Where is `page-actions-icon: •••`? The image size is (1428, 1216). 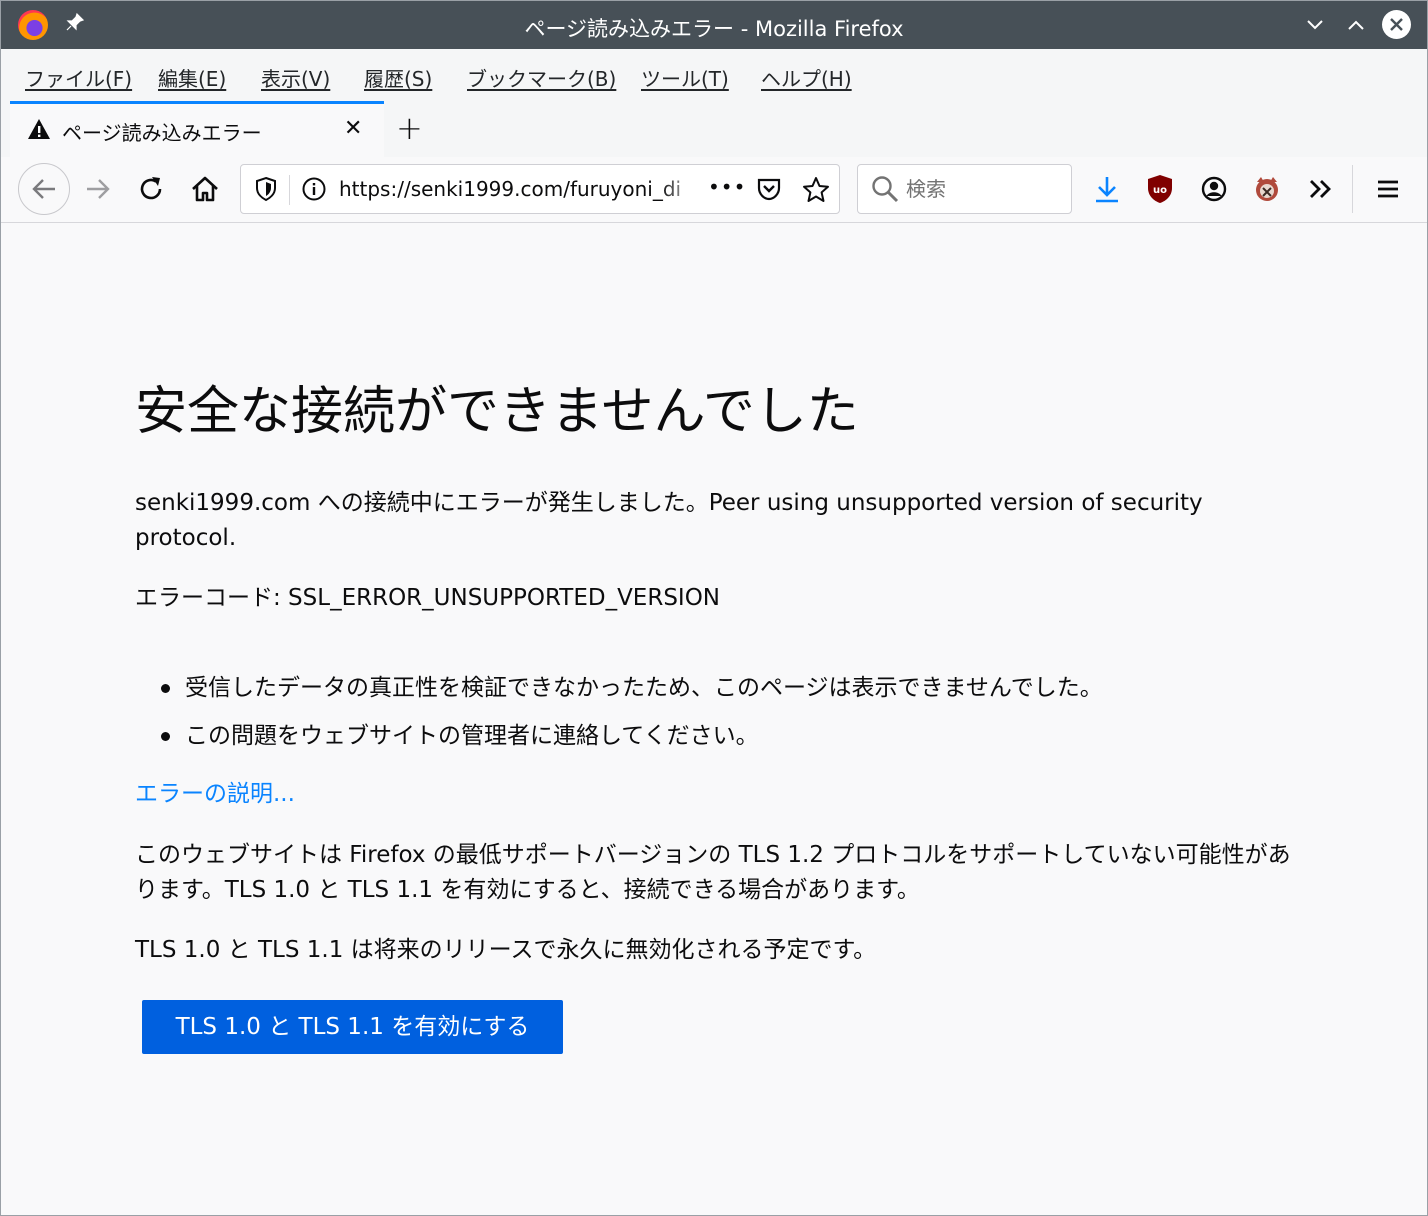 page-actions-icon: ••• is located at coordinates (727, 187).